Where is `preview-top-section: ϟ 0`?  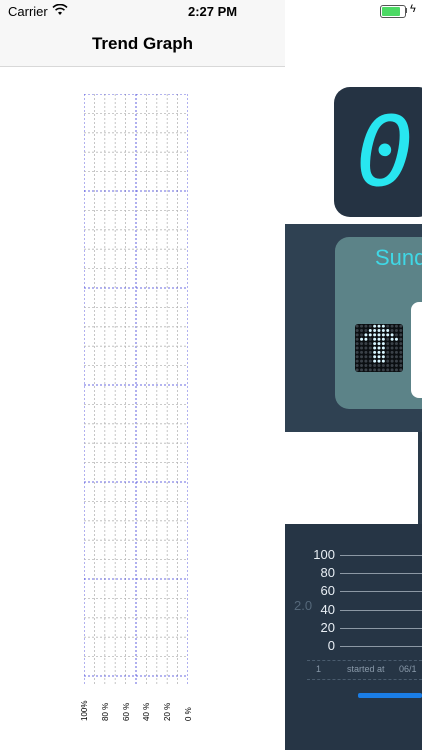 preview-top-section: ϟ 0 is located at coordinates (353, 112).